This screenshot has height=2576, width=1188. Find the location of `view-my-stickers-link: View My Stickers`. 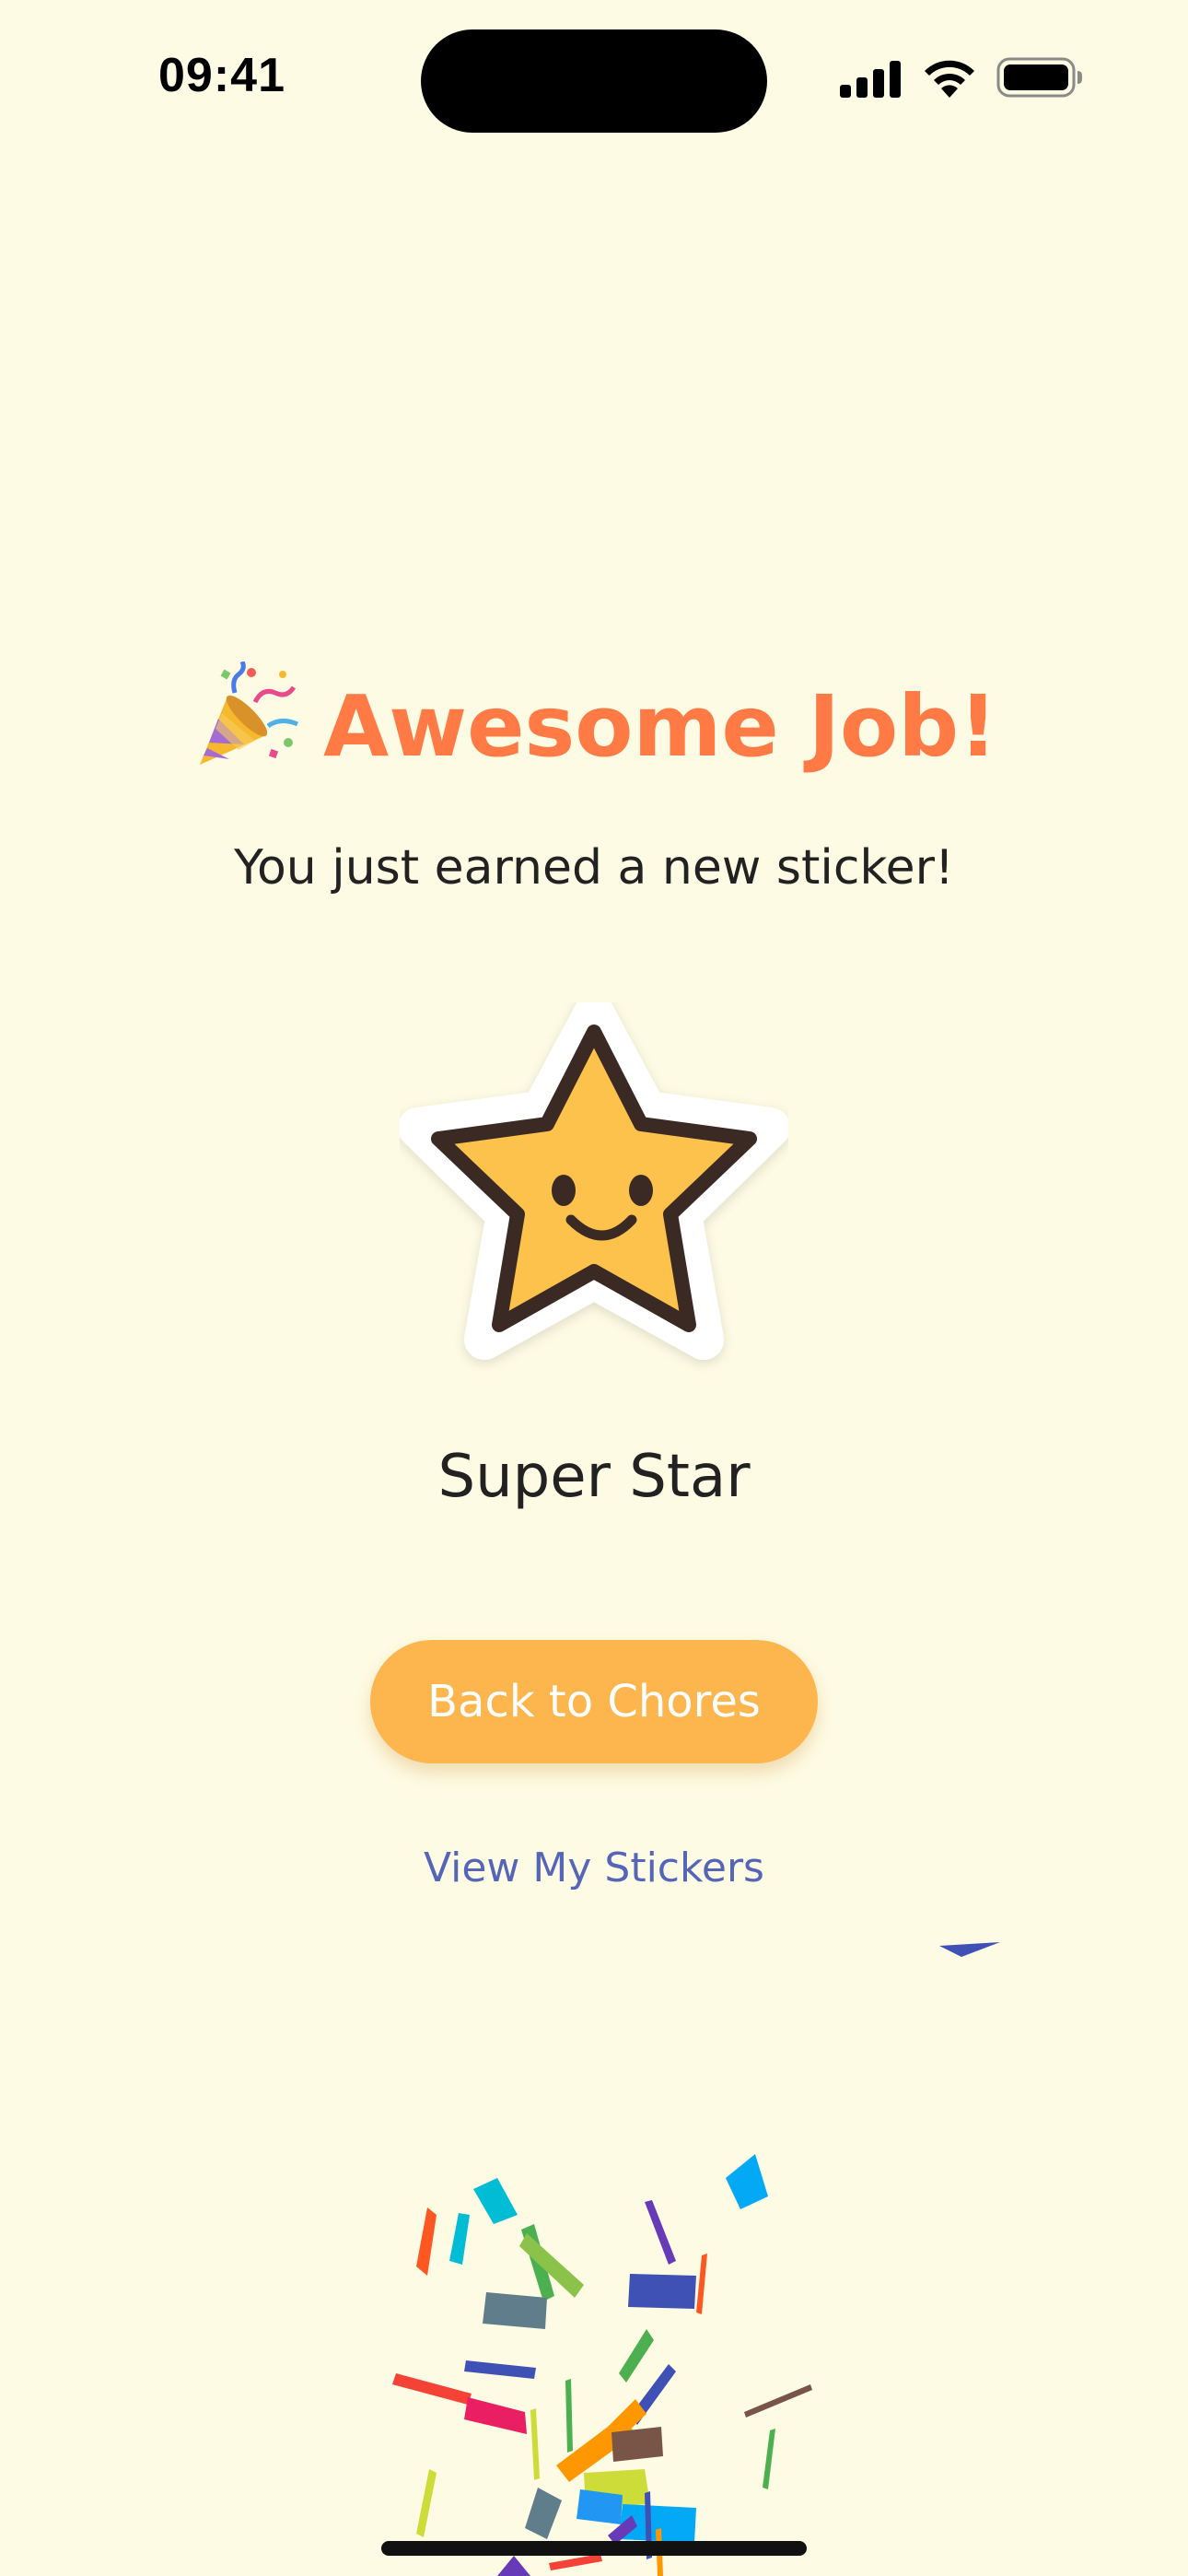

view-my-stickers-link: View My Stickers is located at coordinates (594, 1867).